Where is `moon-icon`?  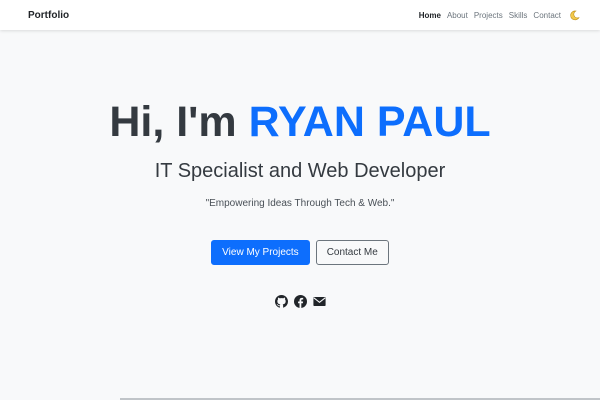
moon-icon is located at coordinates (574, 15).